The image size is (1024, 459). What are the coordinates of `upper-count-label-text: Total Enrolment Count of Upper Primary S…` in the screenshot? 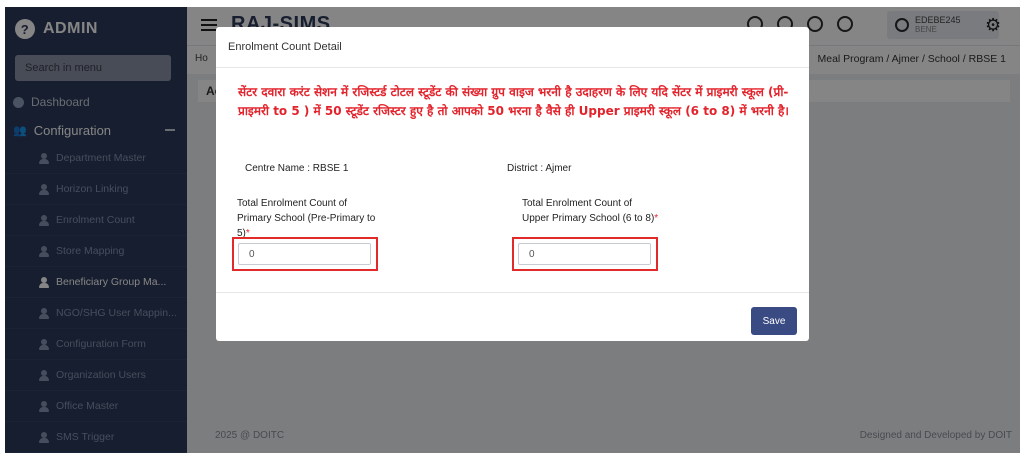 It's located at (588, 211).